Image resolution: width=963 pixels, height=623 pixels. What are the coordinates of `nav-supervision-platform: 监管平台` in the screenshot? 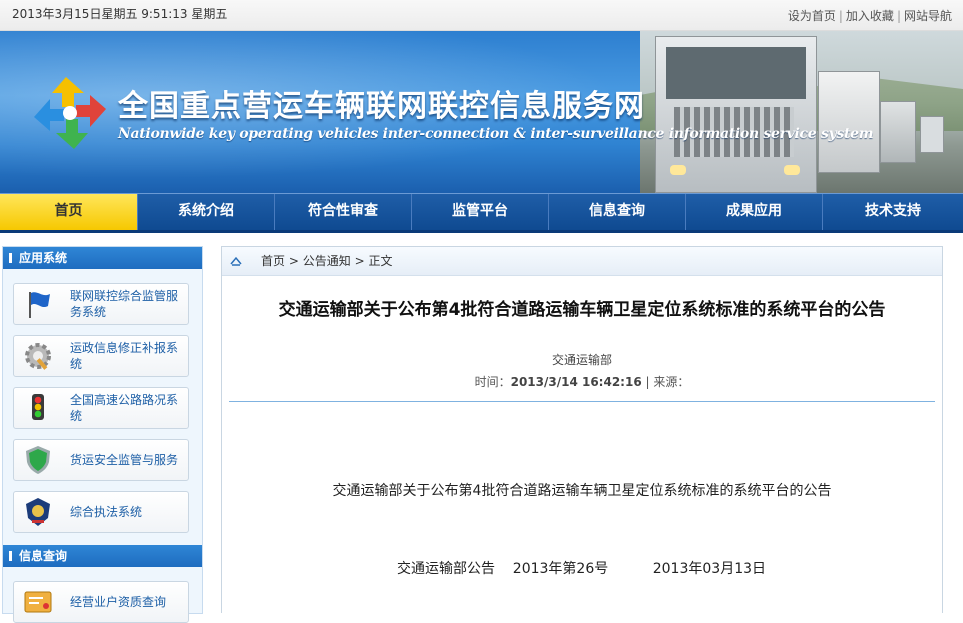 It's located at (480, 212).